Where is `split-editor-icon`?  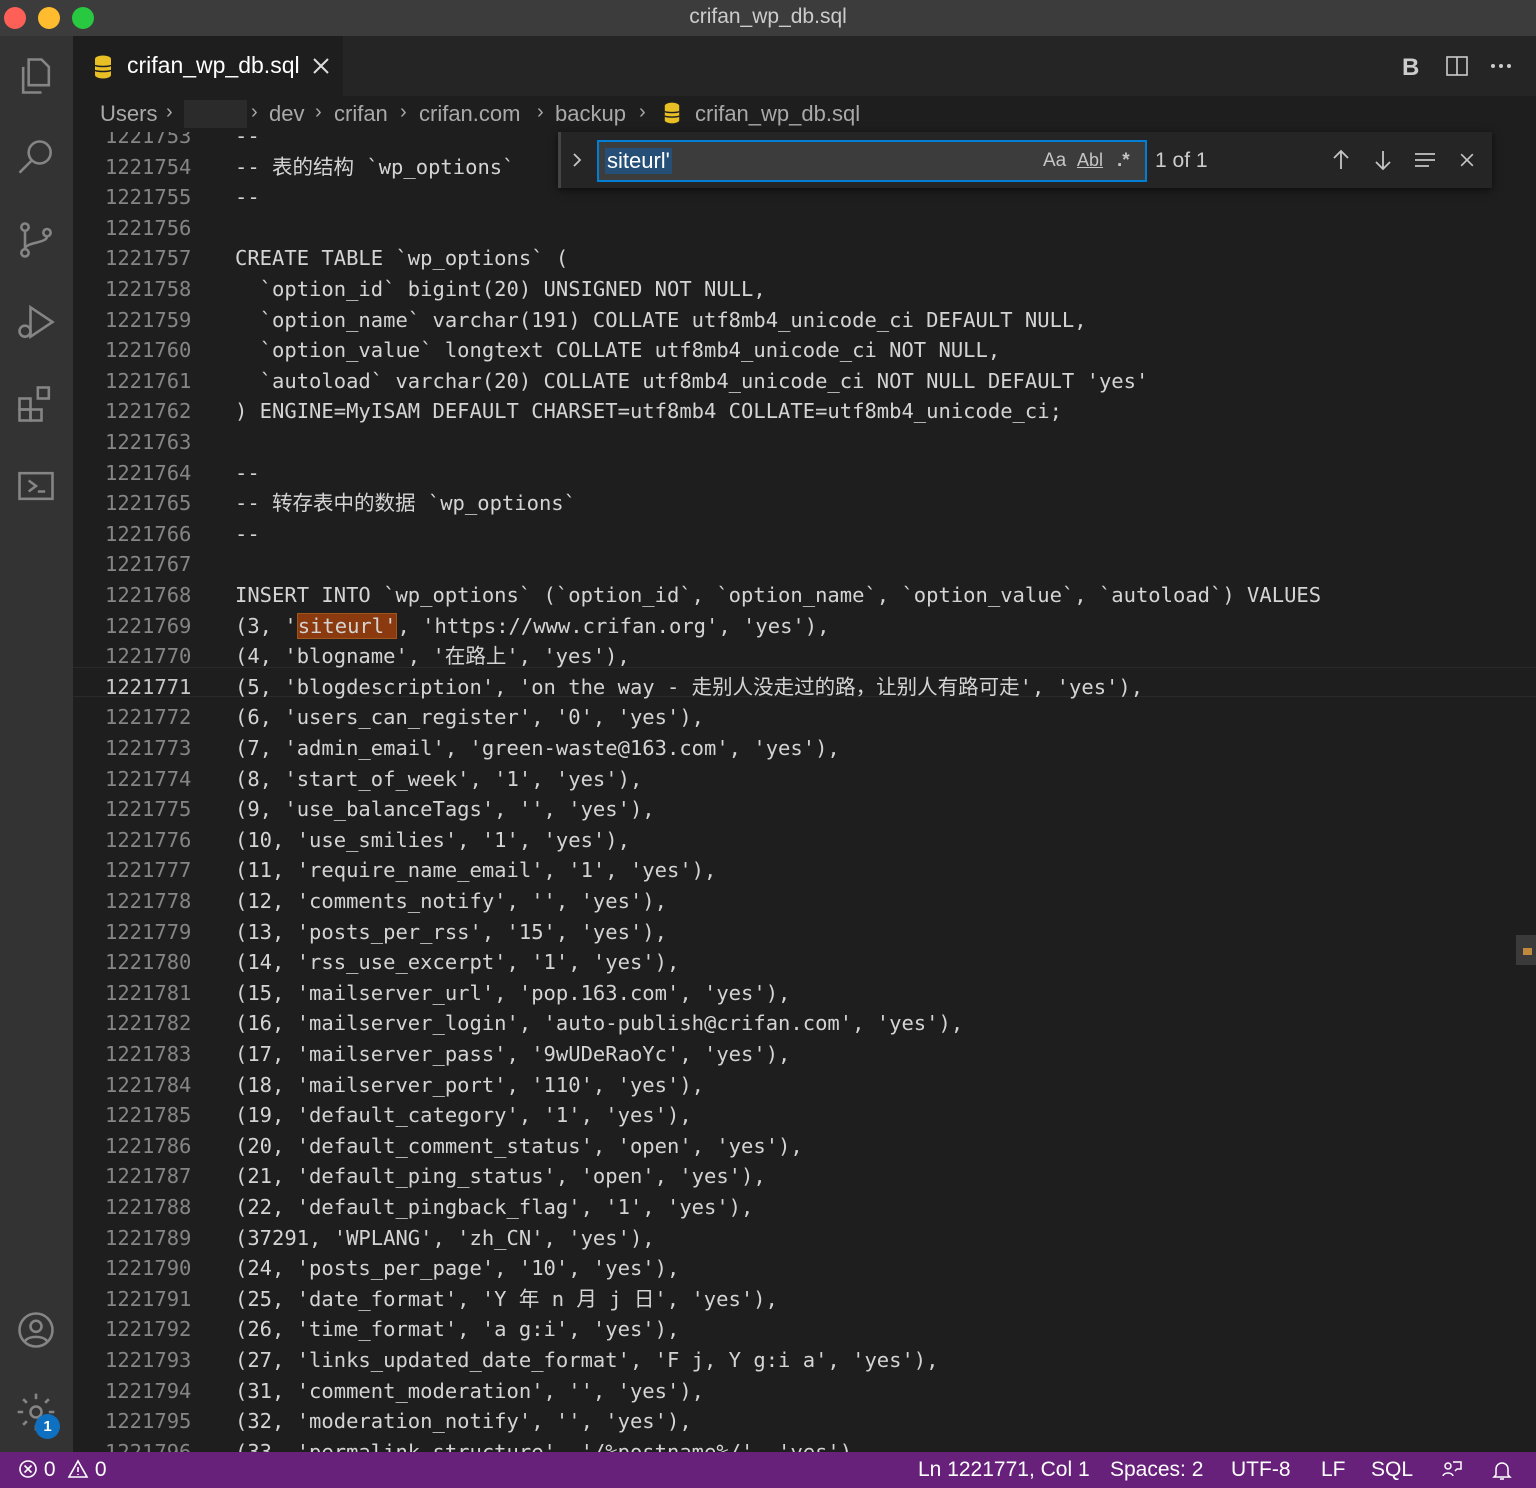 split-editor-icon is located at coordinates (1457, 66).